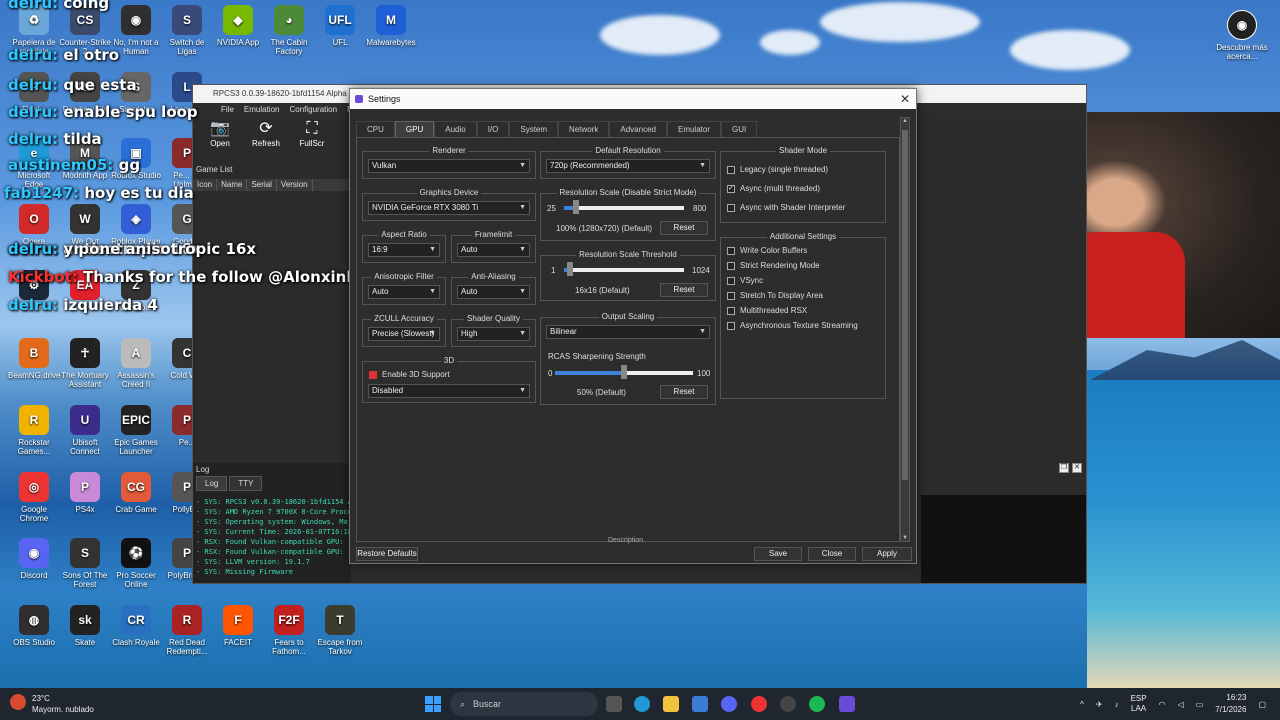 The width and height of the screenshot is (1280, 720). What do you see at coordinates (788, 704) in the screenshot?
I see `obs-icon` at bounding box center [788, 704].